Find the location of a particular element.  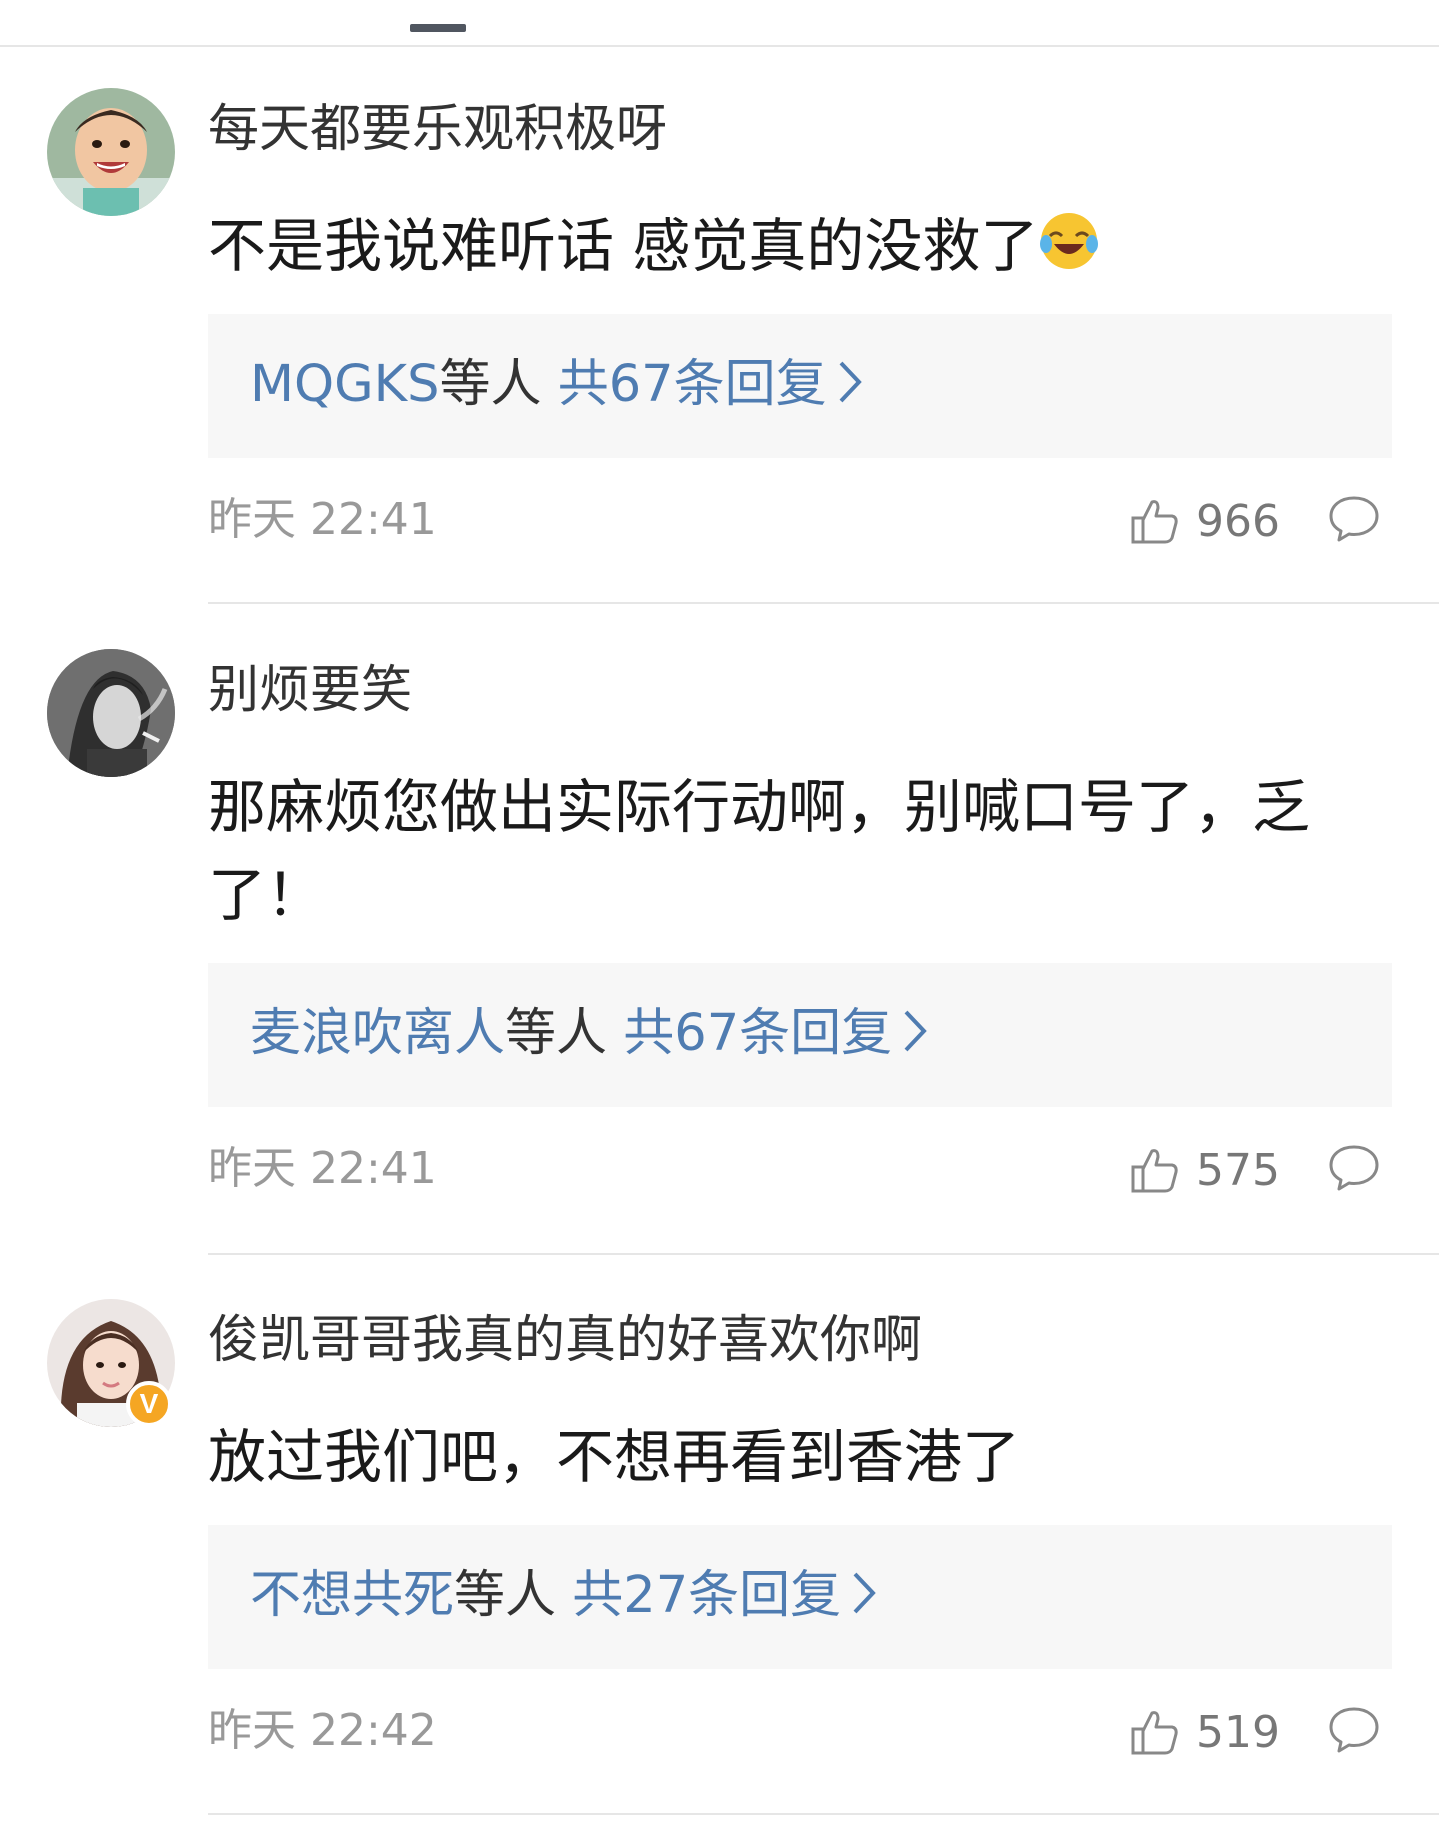

reply-preview: 不想共死等人 共27条回复 is located at coordinates (800, 1597).